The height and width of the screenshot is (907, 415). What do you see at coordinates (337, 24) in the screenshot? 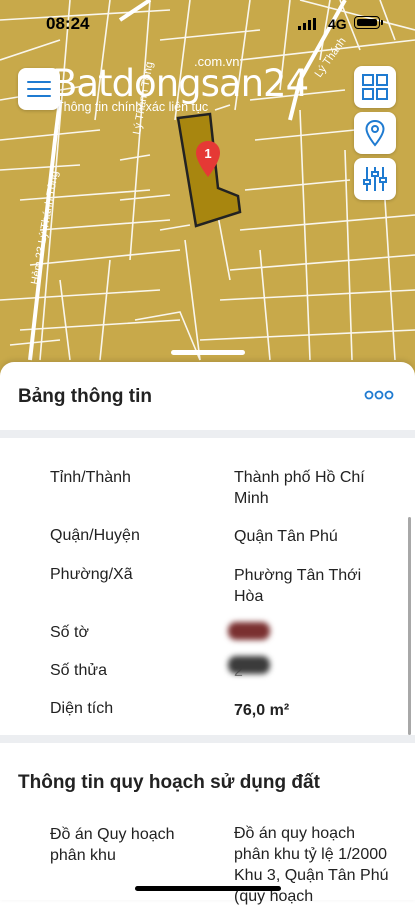
I see `network-type: 4G` at bounding box center [337, 24].